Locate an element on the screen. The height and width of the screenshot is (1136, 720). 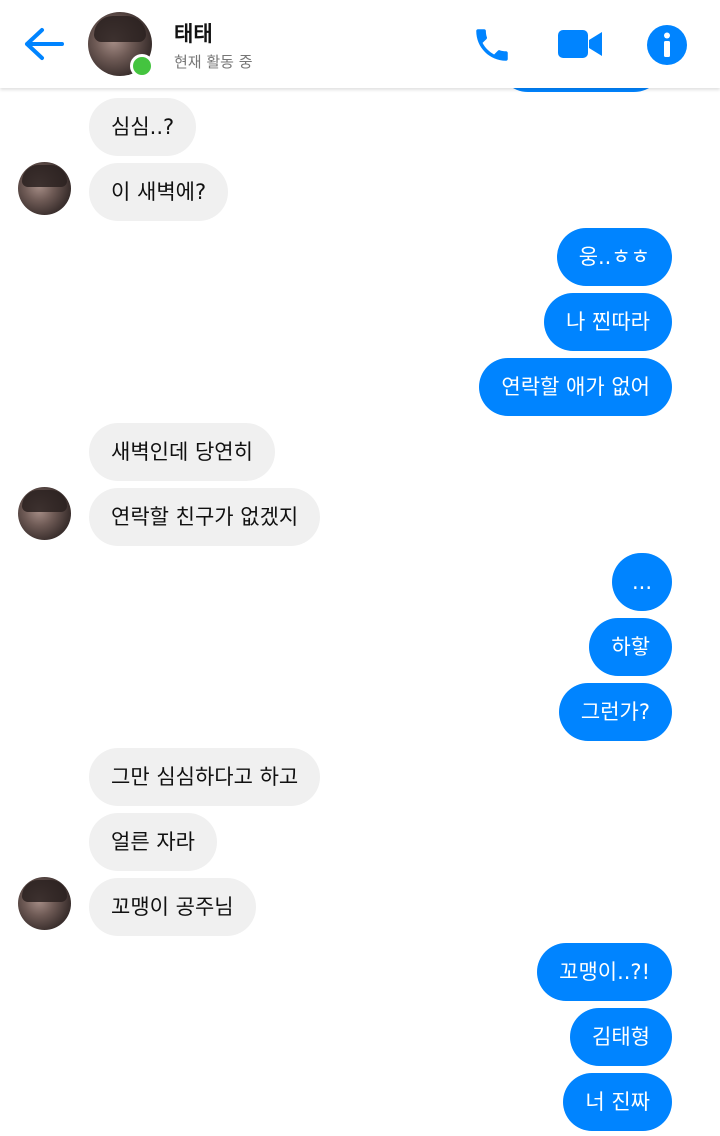
header-avatar is located at coordinates (121, 45).